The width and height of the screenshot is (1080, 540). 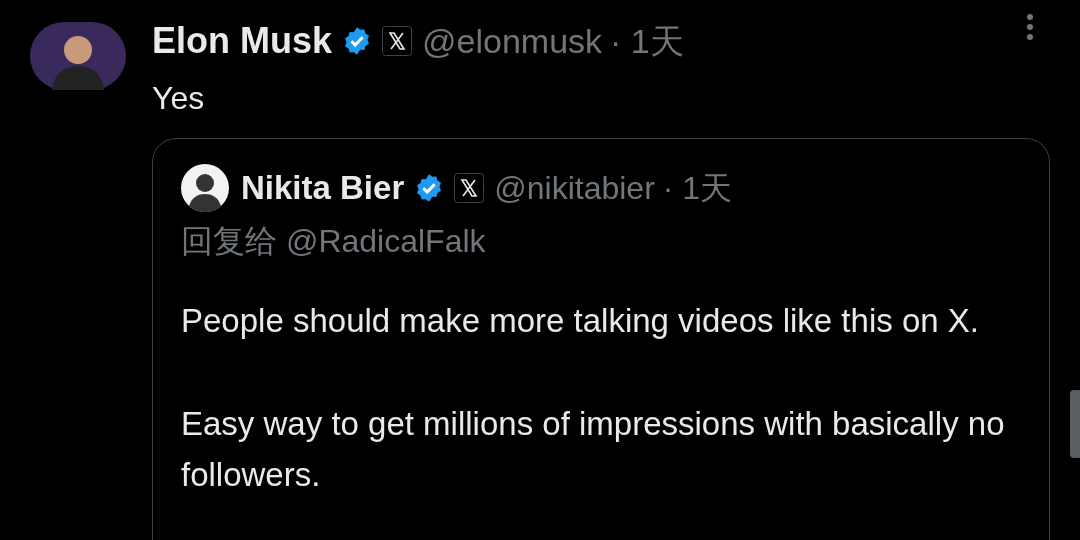 I want to click on tweet-text: Easy way to get millions of impressions with basically no followers., so click(x=593, y=449).